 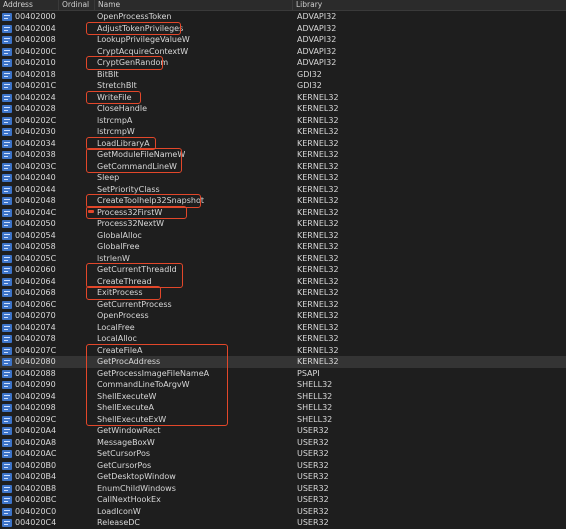 I want to click on table-row: 004020C0 LoadIconW USER32, so click(x=283, y=512).